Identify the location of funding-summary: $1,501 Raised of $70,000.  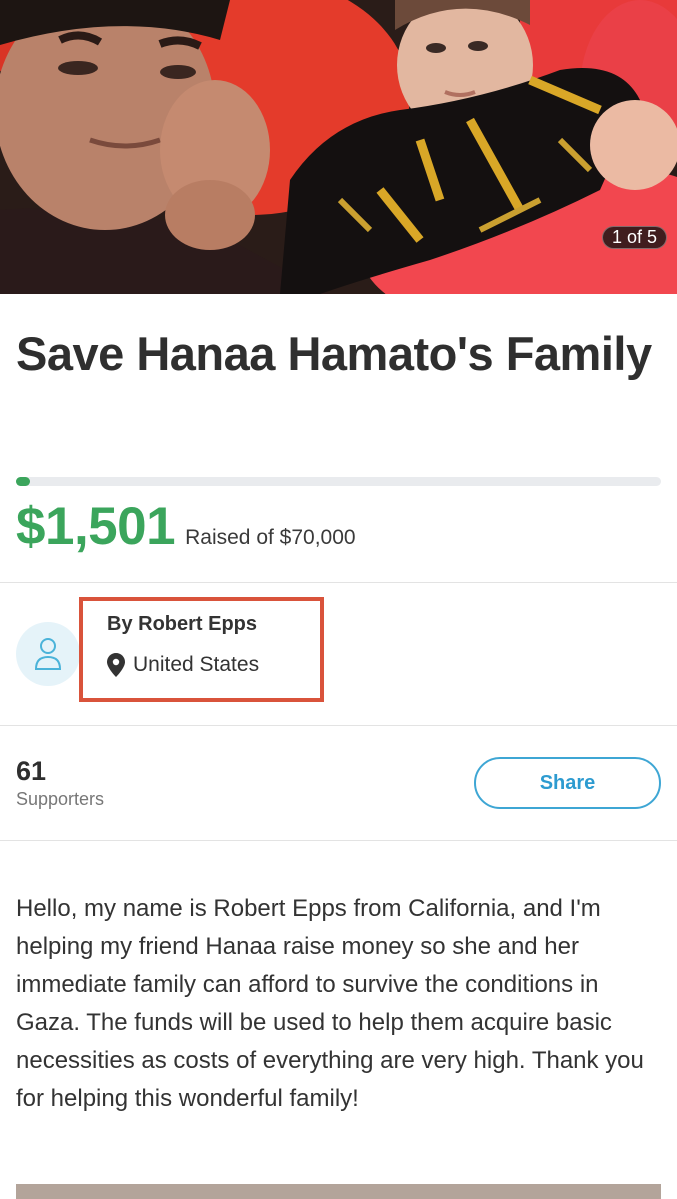
(186, 526).